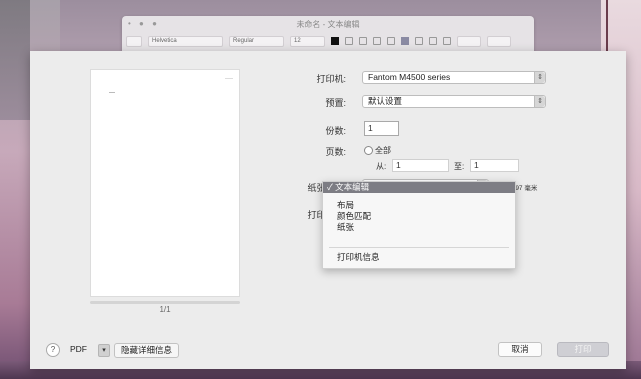 The height and width of the screenshot is (379, 641). Describe the element at coordinates (520, 349) in the screenshot. I see `cancel-button: 取消` at that location.